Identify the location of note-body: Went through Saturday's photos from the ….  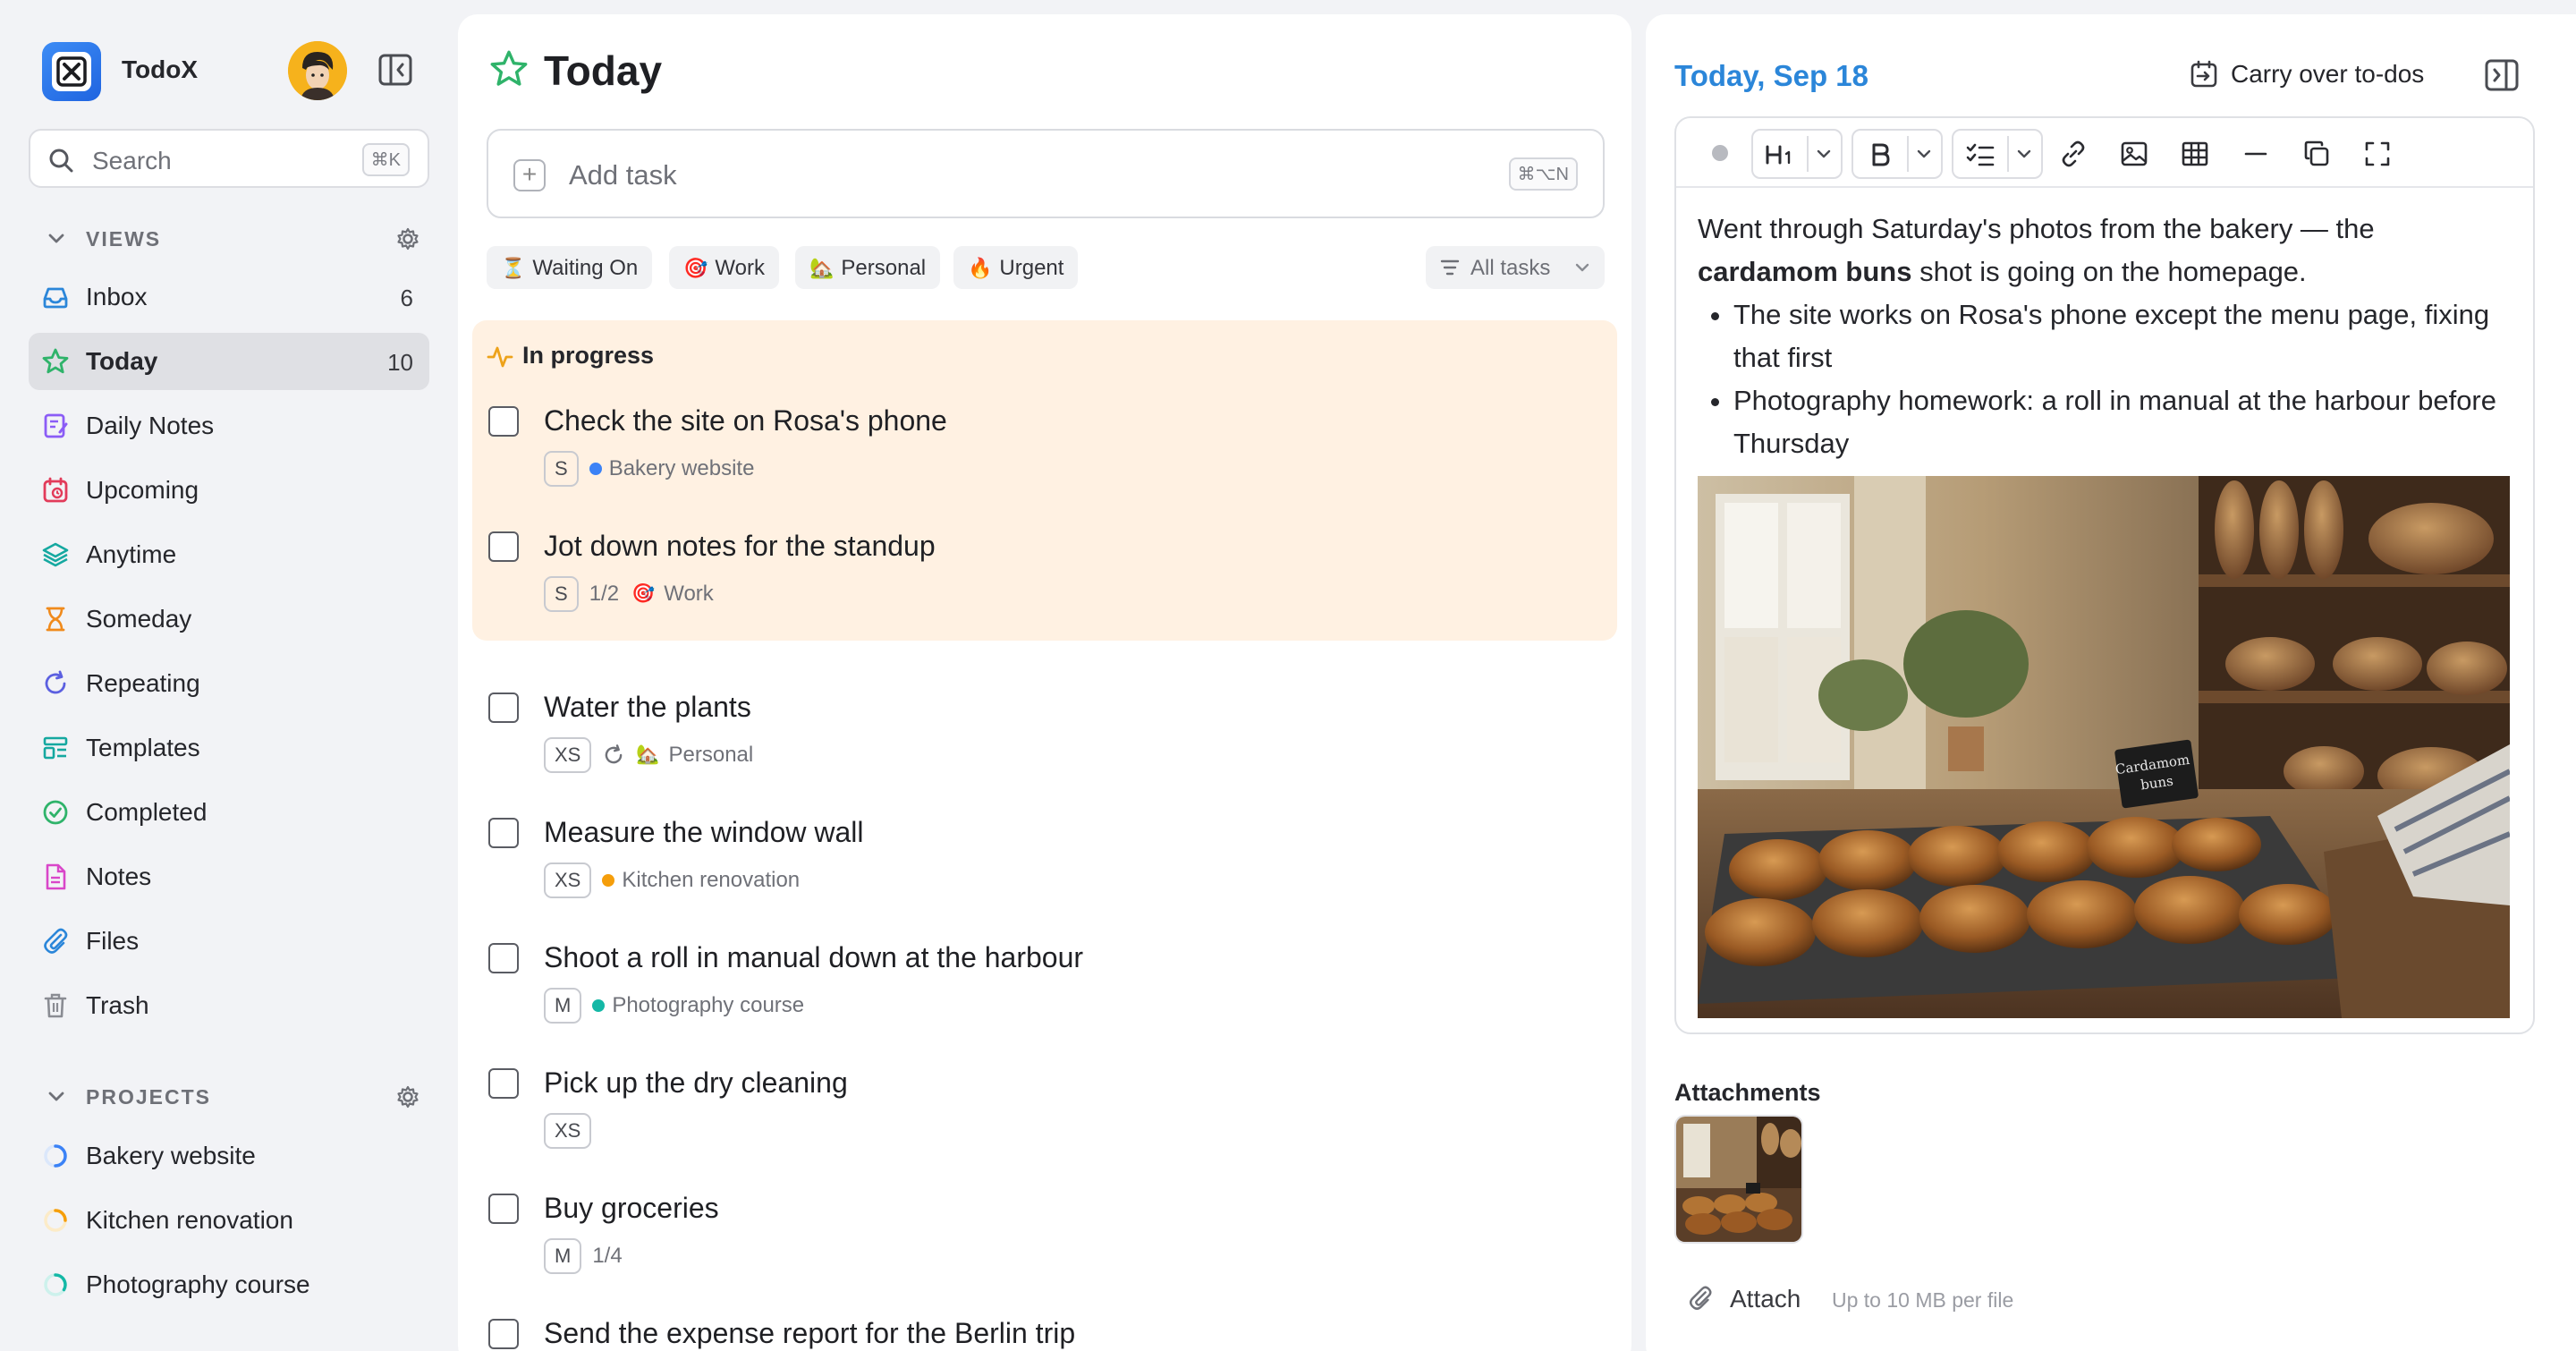
(2100, 337).